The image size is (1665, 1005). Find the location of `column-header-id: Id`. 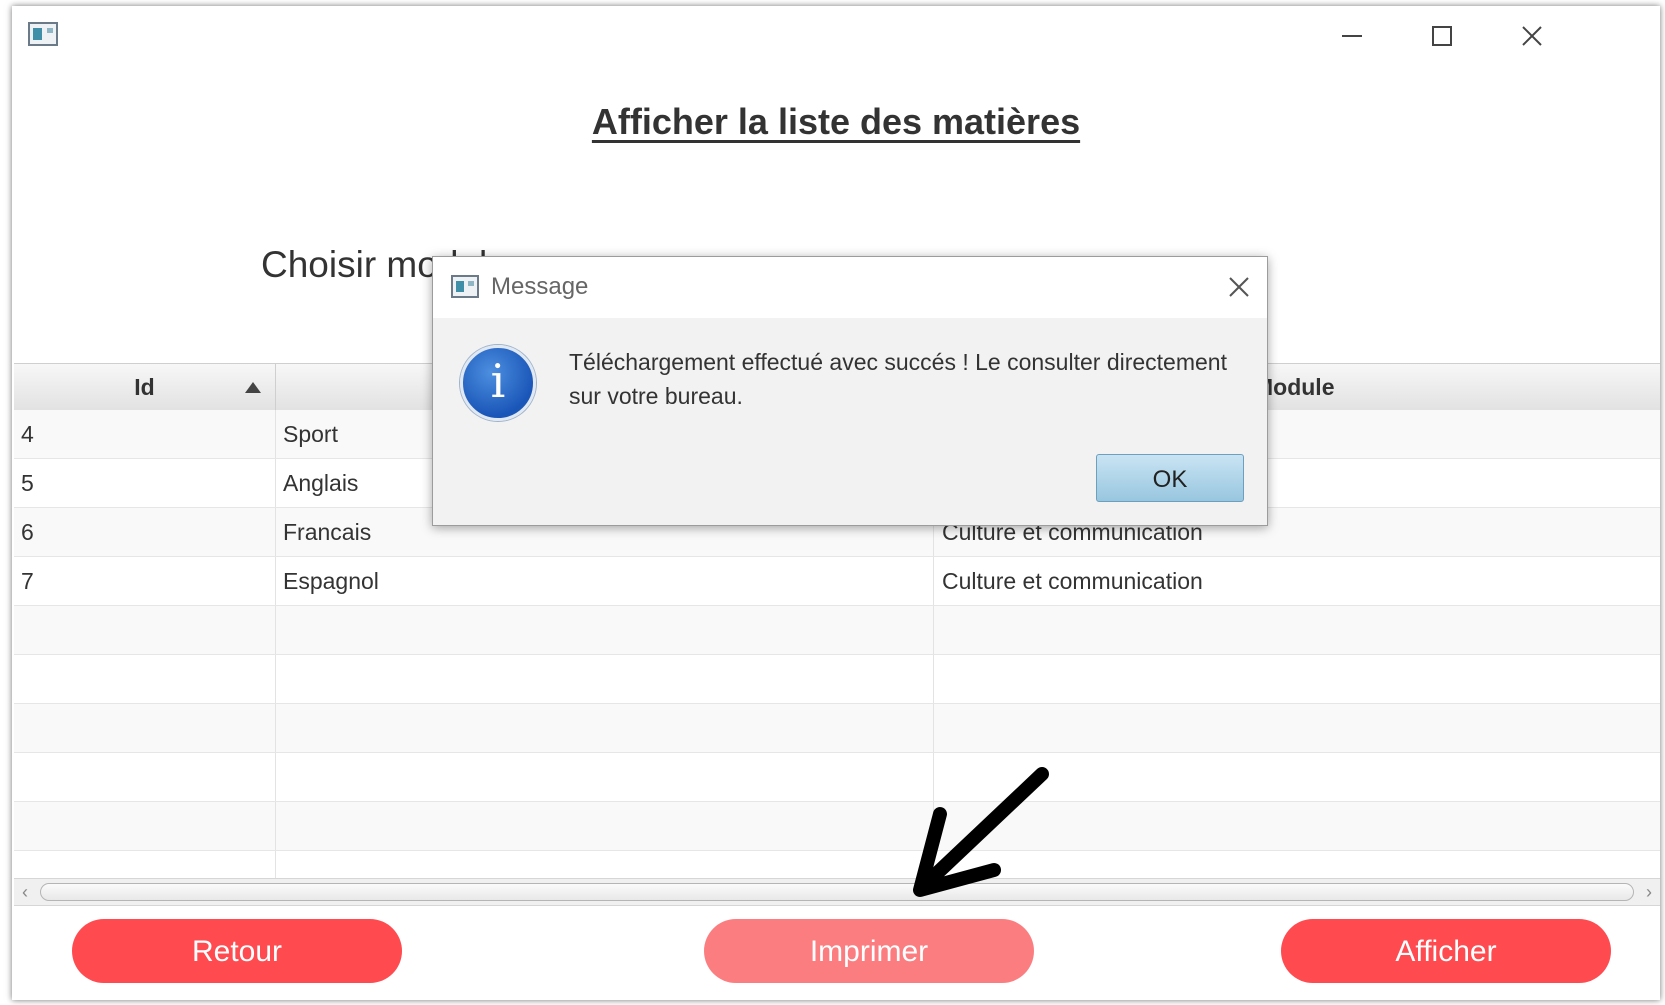

column-header-id: Id is located at coordinates (145, 387).